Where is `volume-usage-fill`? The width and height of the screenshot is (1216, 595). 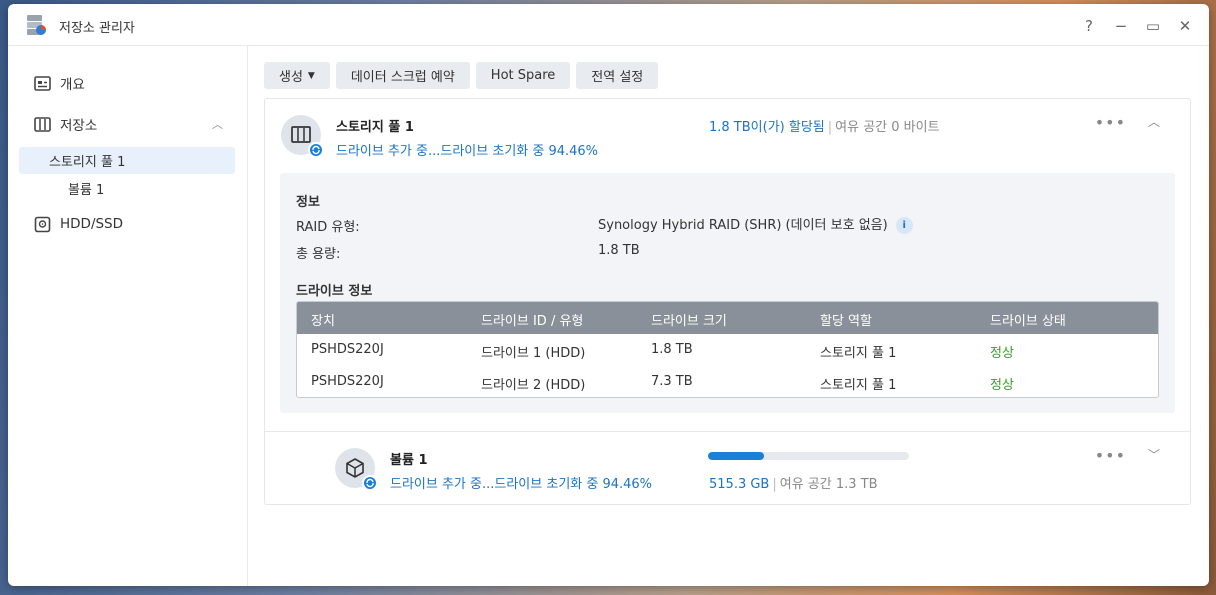
volume-usage-fill is located at coordinates (736, 456).